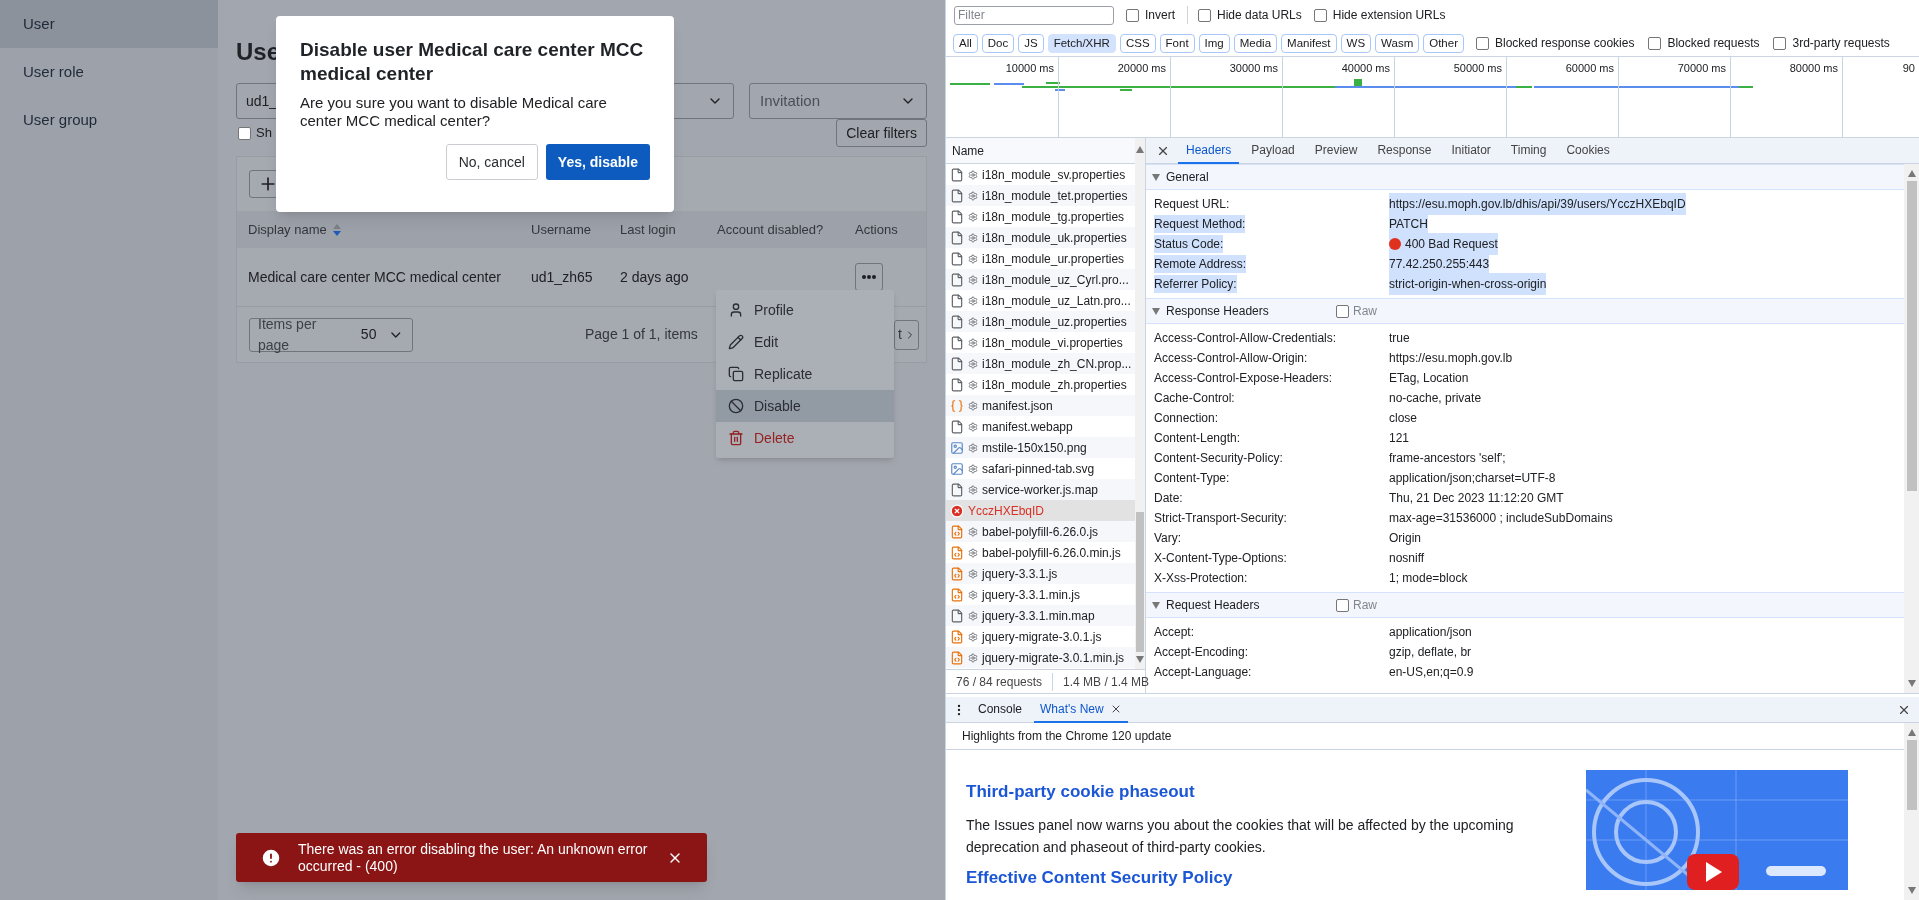 The width and height of the screenshot is (1919, 900). I want to click on column-header: Display name, so click(294, 229).